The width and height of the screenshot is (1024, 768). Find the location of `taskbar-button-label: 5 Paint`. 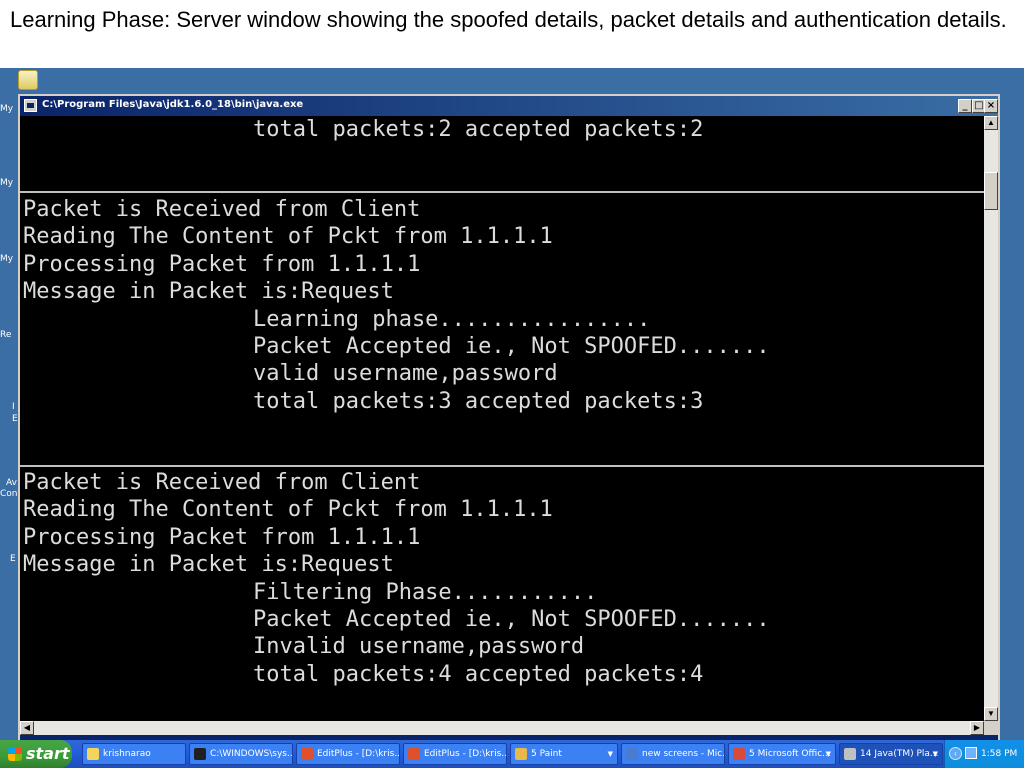

taskbar-button-label: 5 Paint is located at coordinates (546, 754).